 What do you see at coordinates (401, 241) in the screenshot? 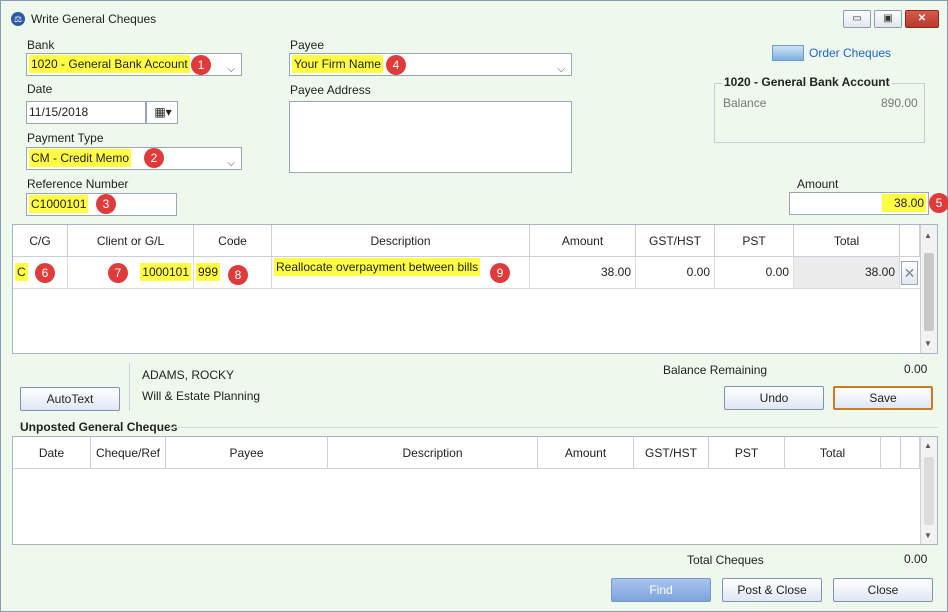
I see `header-description: Description` at bounding box center [401, 241].